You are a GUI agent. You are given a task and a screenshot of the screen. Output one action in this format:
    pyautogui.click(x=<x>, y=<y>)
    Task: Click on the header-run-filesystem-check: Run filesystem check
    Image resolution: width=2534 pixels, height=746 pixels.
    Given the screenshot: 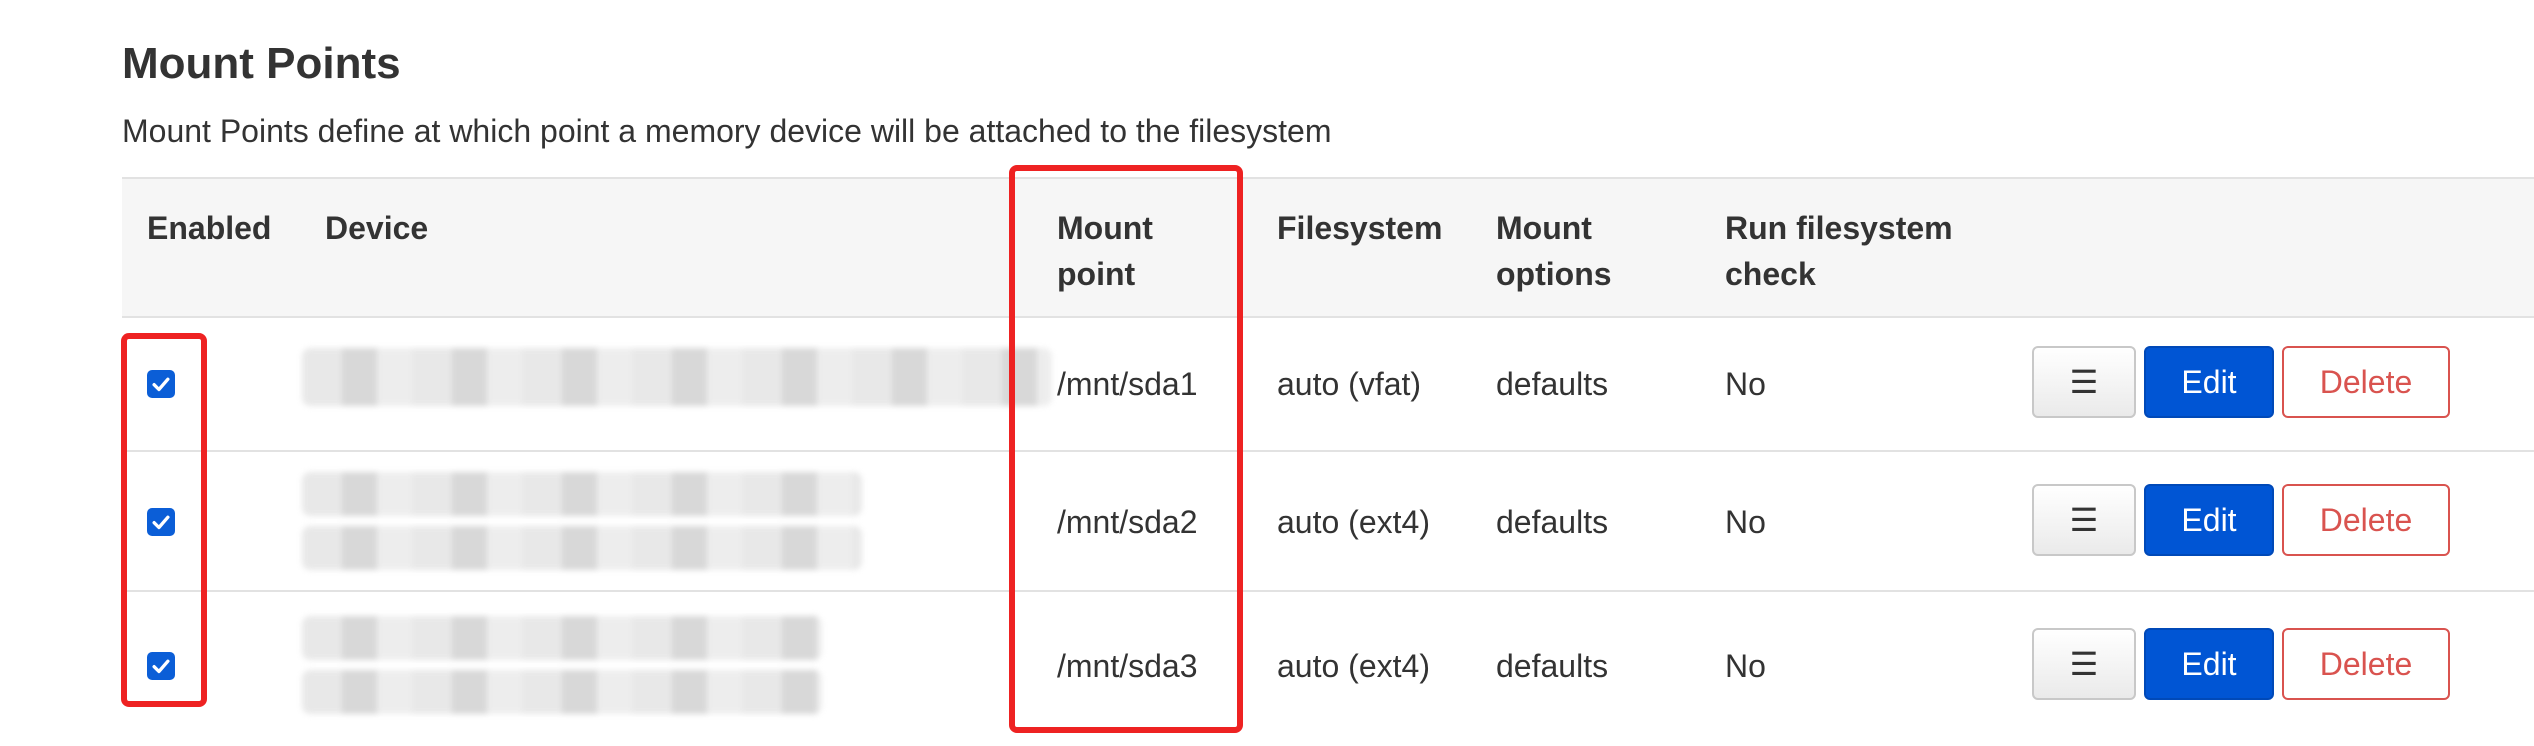 What is the action you would take?
    pyautogui.click(x=1839, y=251)
    